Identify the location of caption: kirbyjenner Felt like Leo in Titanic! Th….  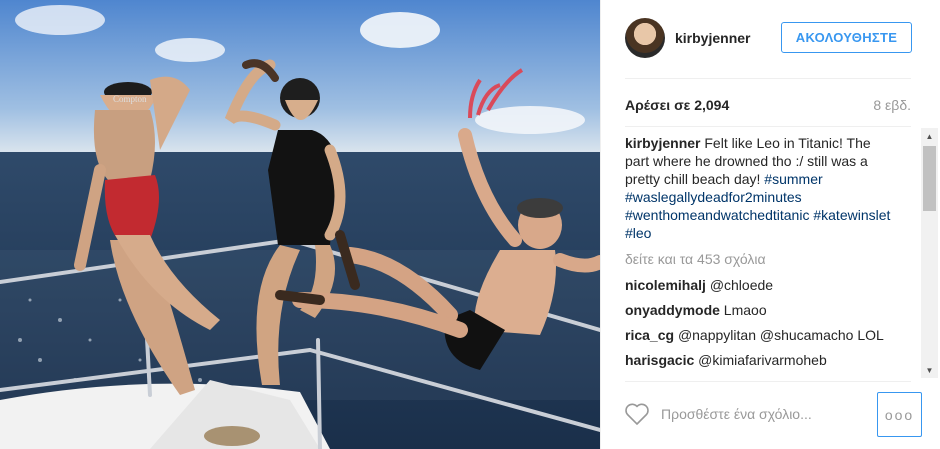
(759, 188).